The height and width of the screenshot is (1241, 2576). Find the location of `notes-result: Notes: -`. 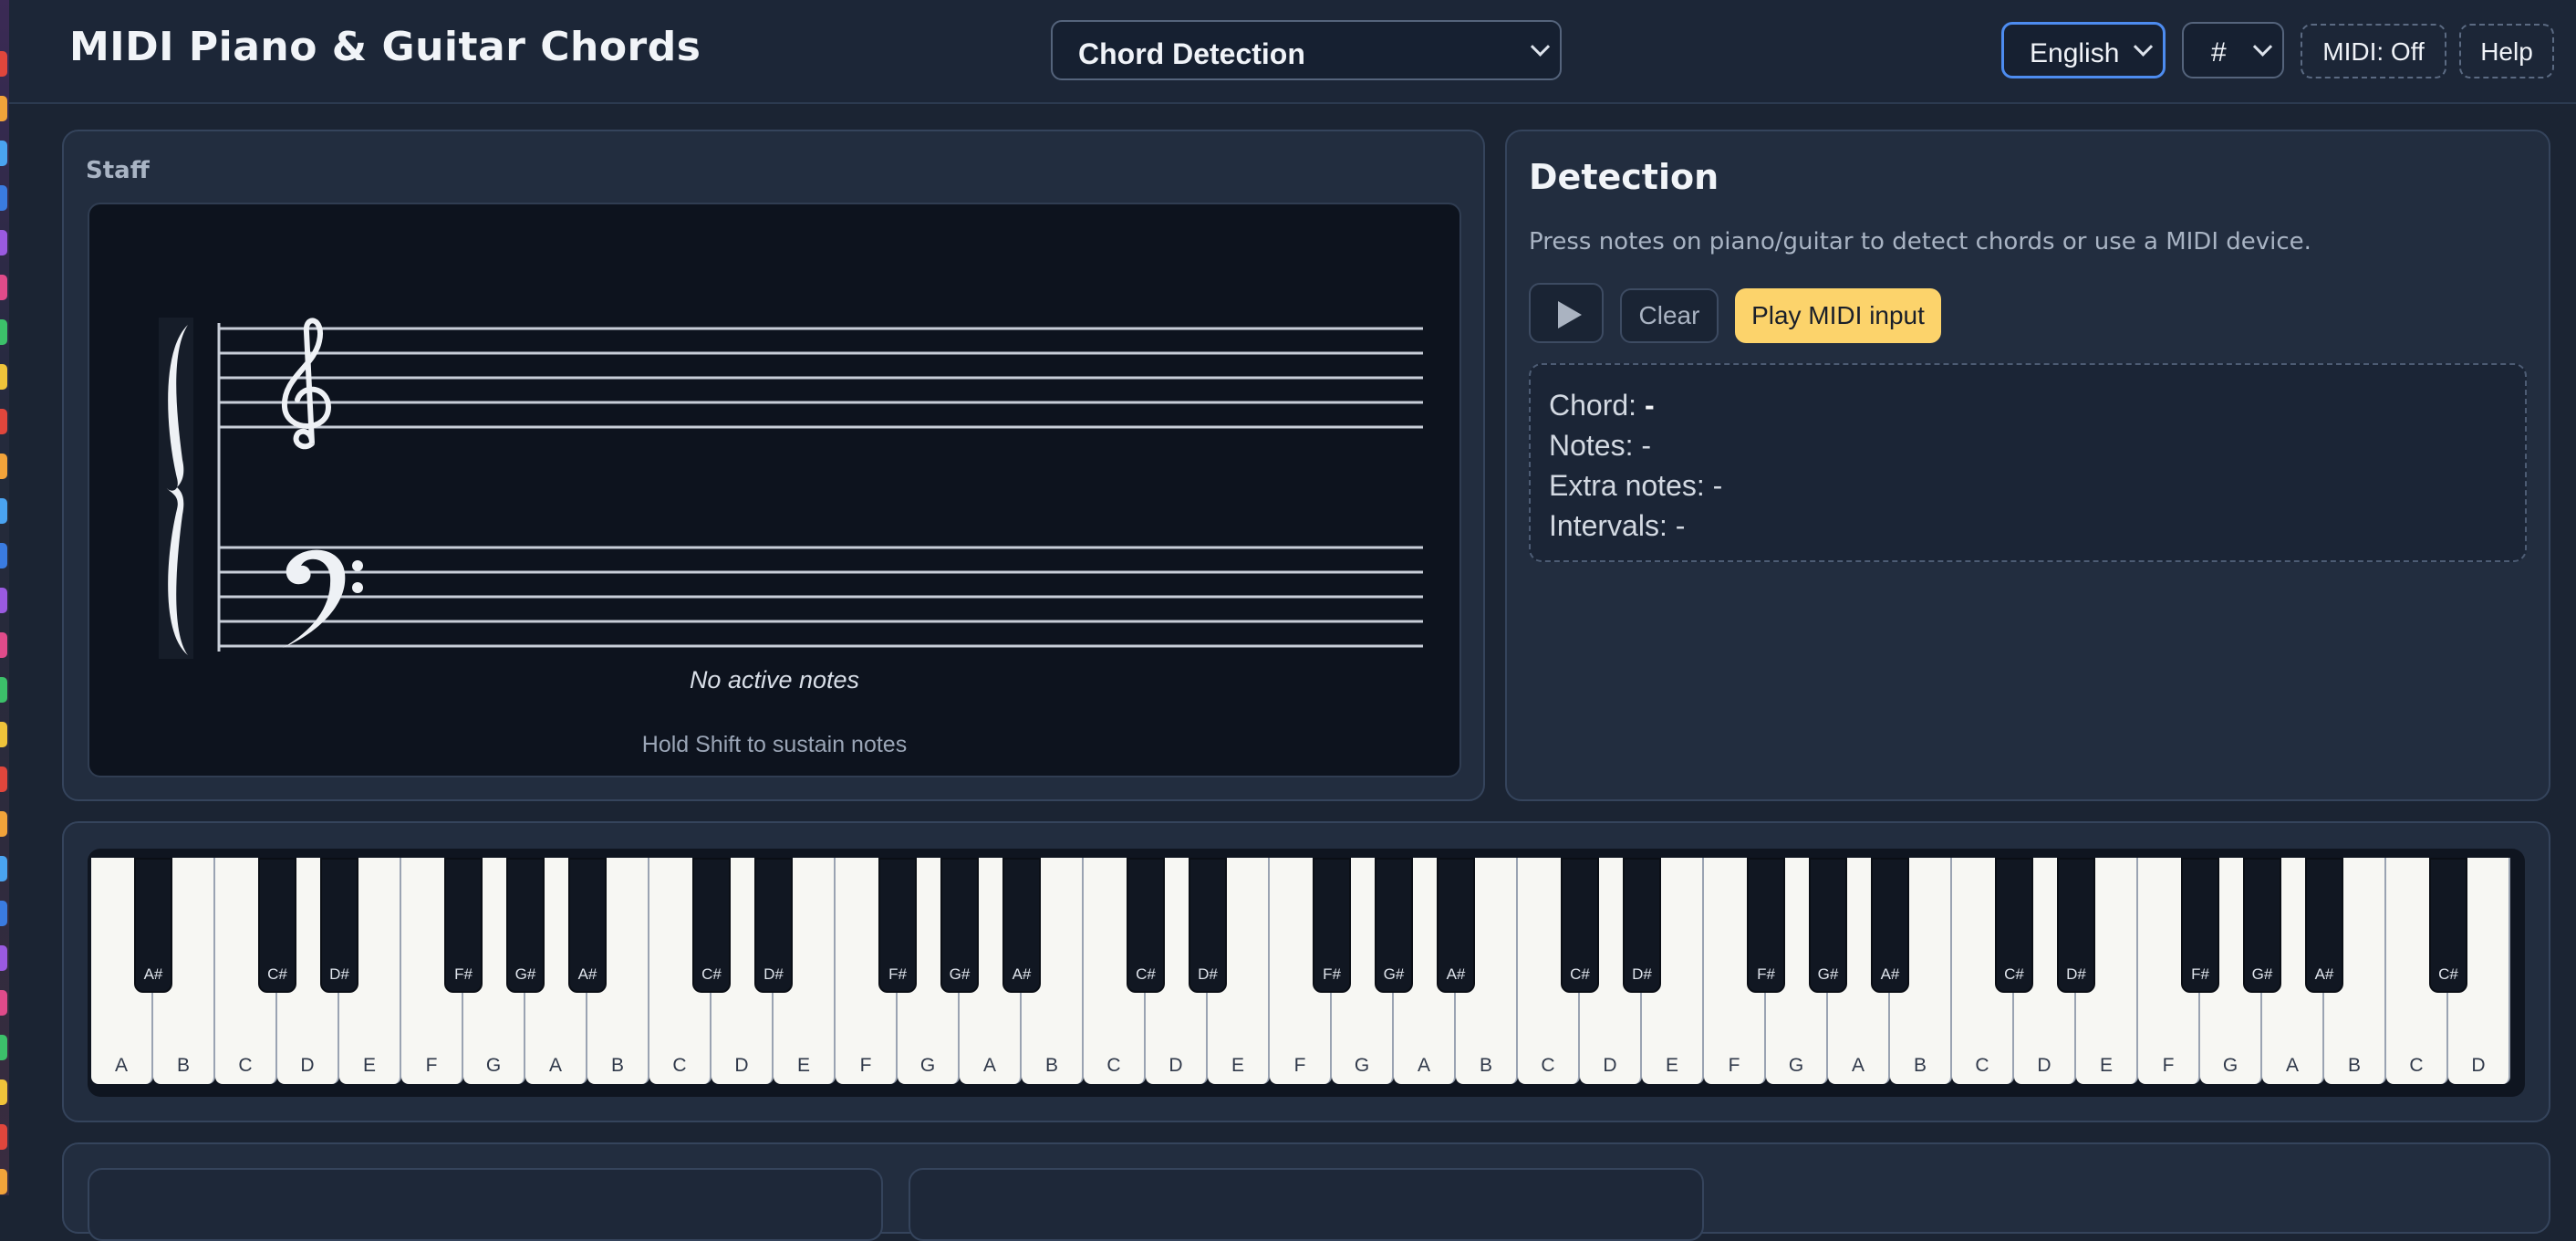

notes-result: Notes: - is located at coordinates (2028, 445).